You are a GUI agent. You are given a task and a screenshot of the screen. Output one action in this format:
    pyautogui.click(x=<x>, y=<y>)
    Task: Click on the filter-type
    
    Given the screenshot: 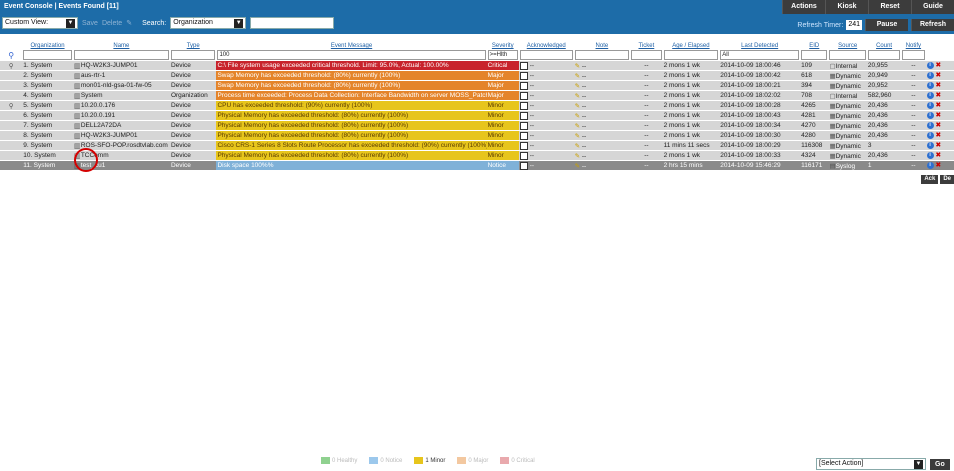 What is the action you would take?
    pyautogui.click(x=193, y=55)
    